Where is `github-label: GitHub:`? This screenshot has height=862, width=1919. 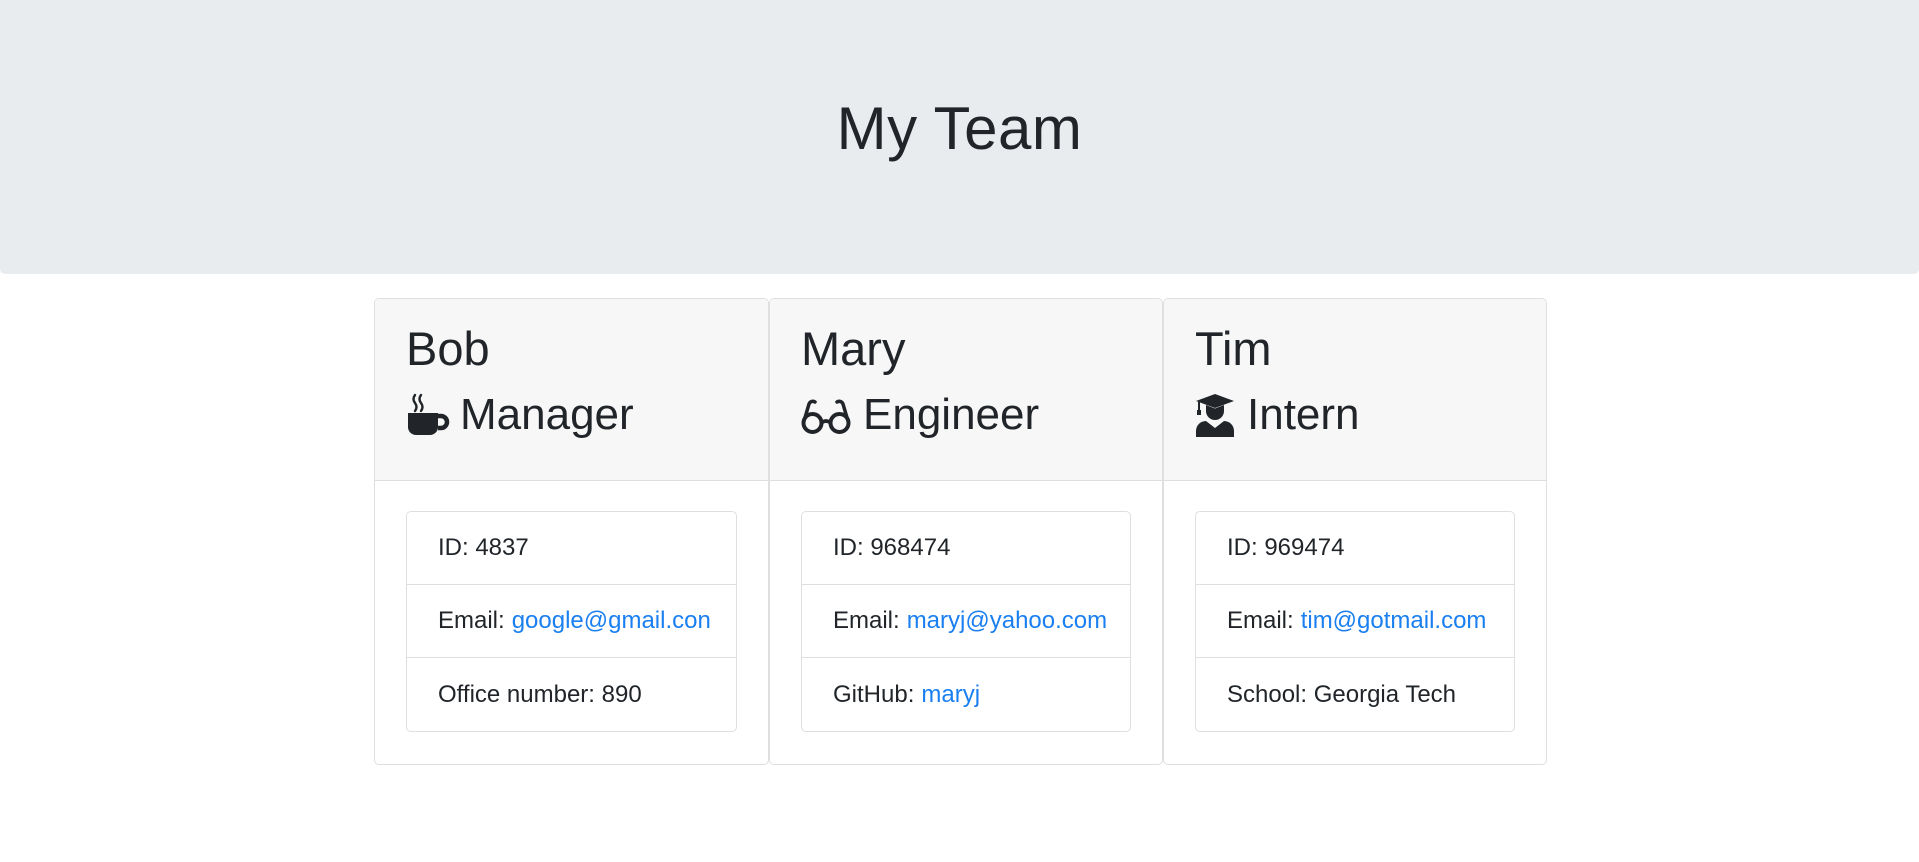 github-label: GitHub: is located at coordinates (874, 694).